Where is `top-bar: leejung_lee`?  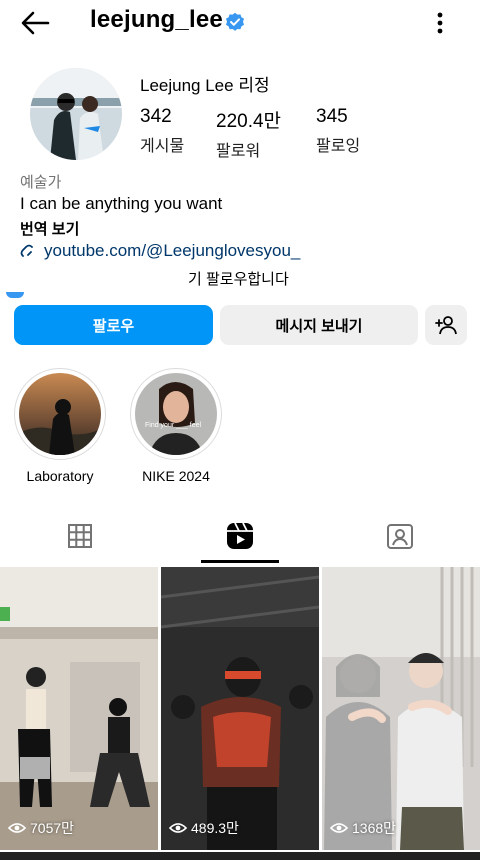
top-bar: leejung_lee is located at coordinates (240, 23).